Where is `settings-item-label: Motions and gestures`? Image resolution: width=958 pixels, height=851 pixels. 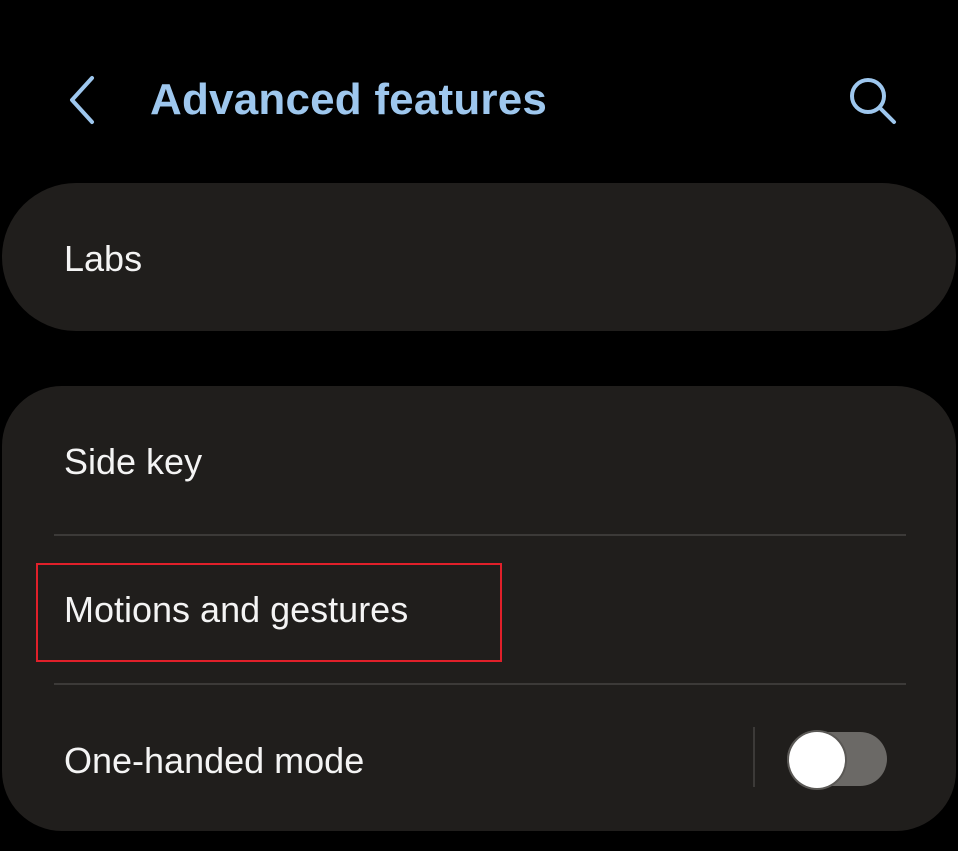
settings-item-label: Motions and gestures is located at coordinates (236, 609).